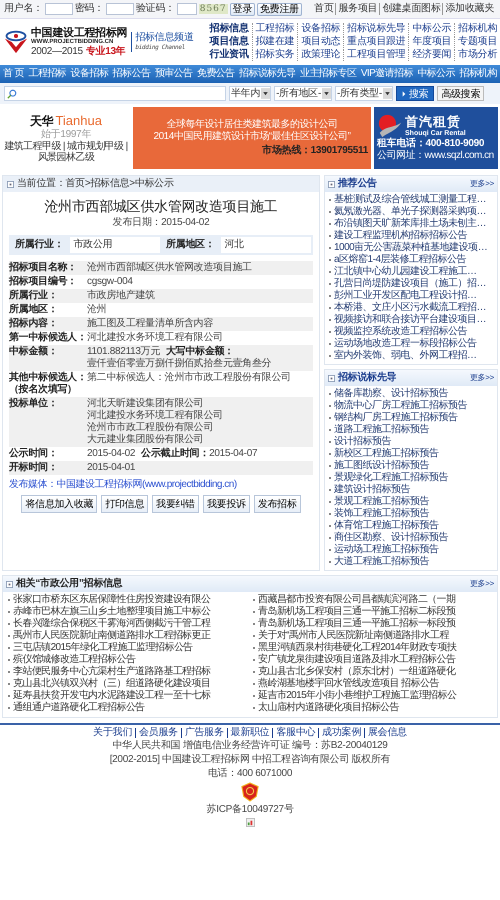 This screenshot has width=500, height=900. Describe the element at coordinates (329, 707) in the screenshot. I see `notice-link: 太山庙村内道路硬化项目招标公告` at that location.